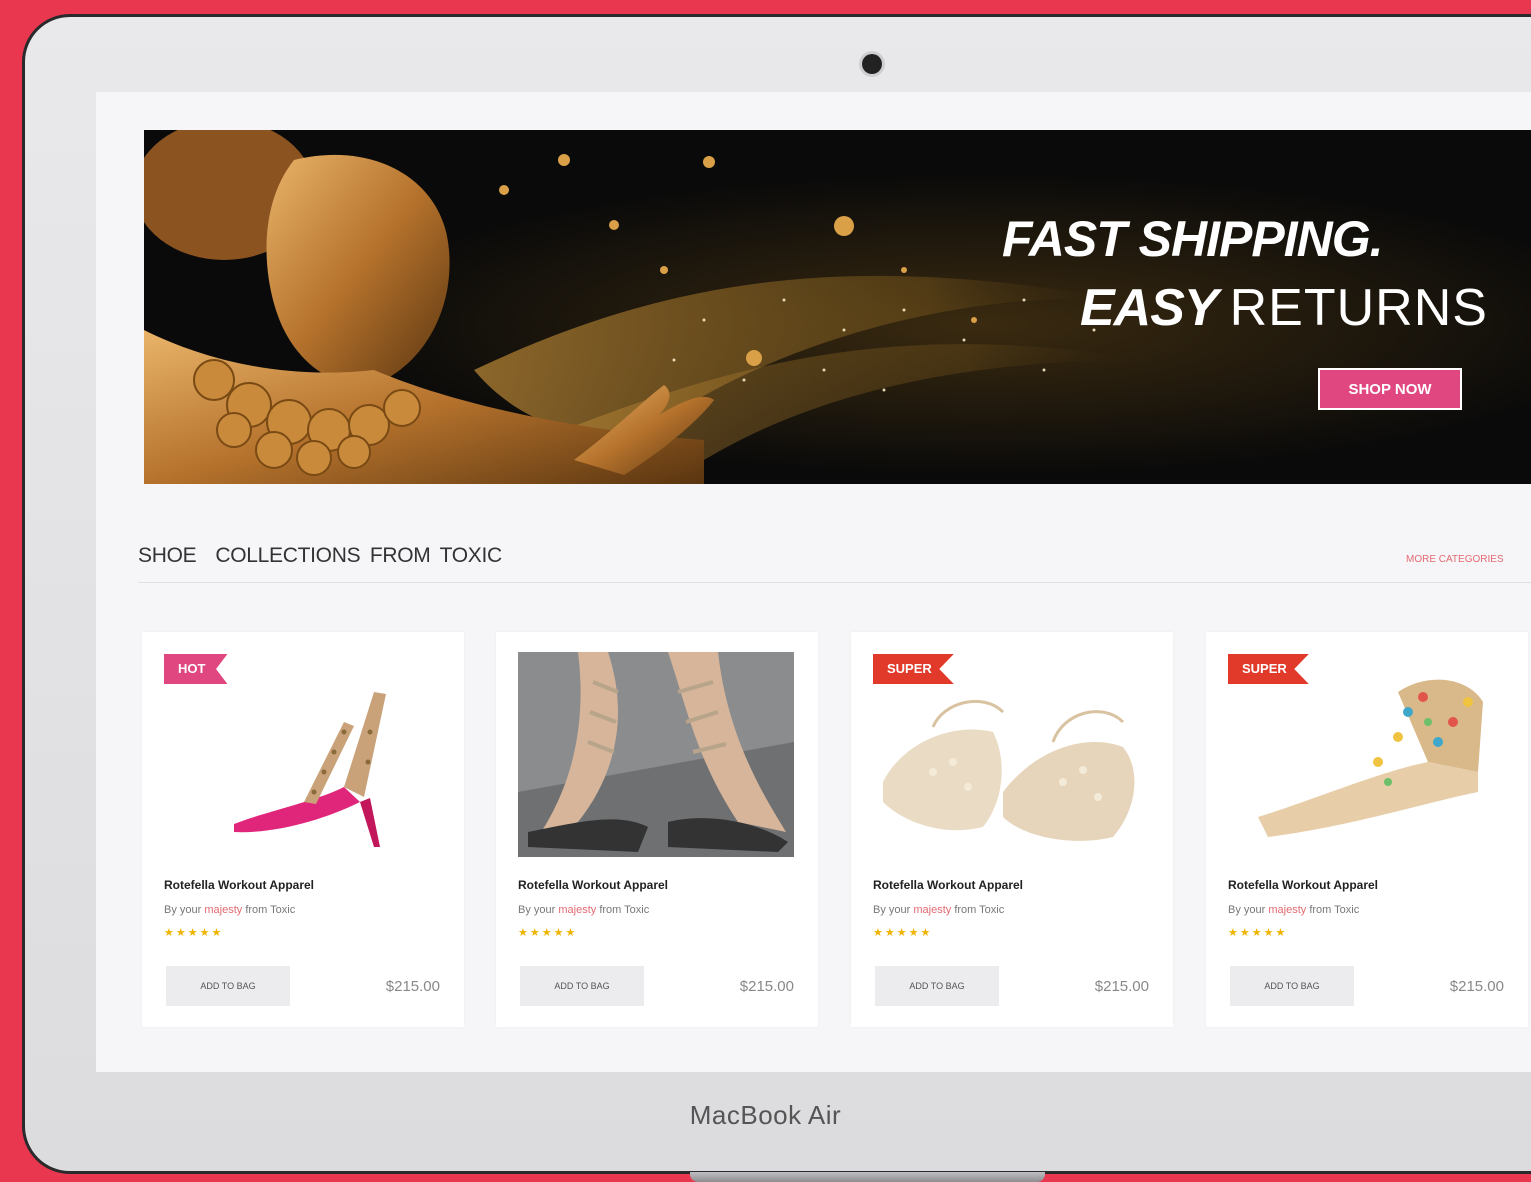 The height and width of the screenshot is (1182, 1531). What do you see at coordinates (1149, 308) in the screenshot?
I see `hero-headline-bold: EASY` at bounding box center [1149, 308].